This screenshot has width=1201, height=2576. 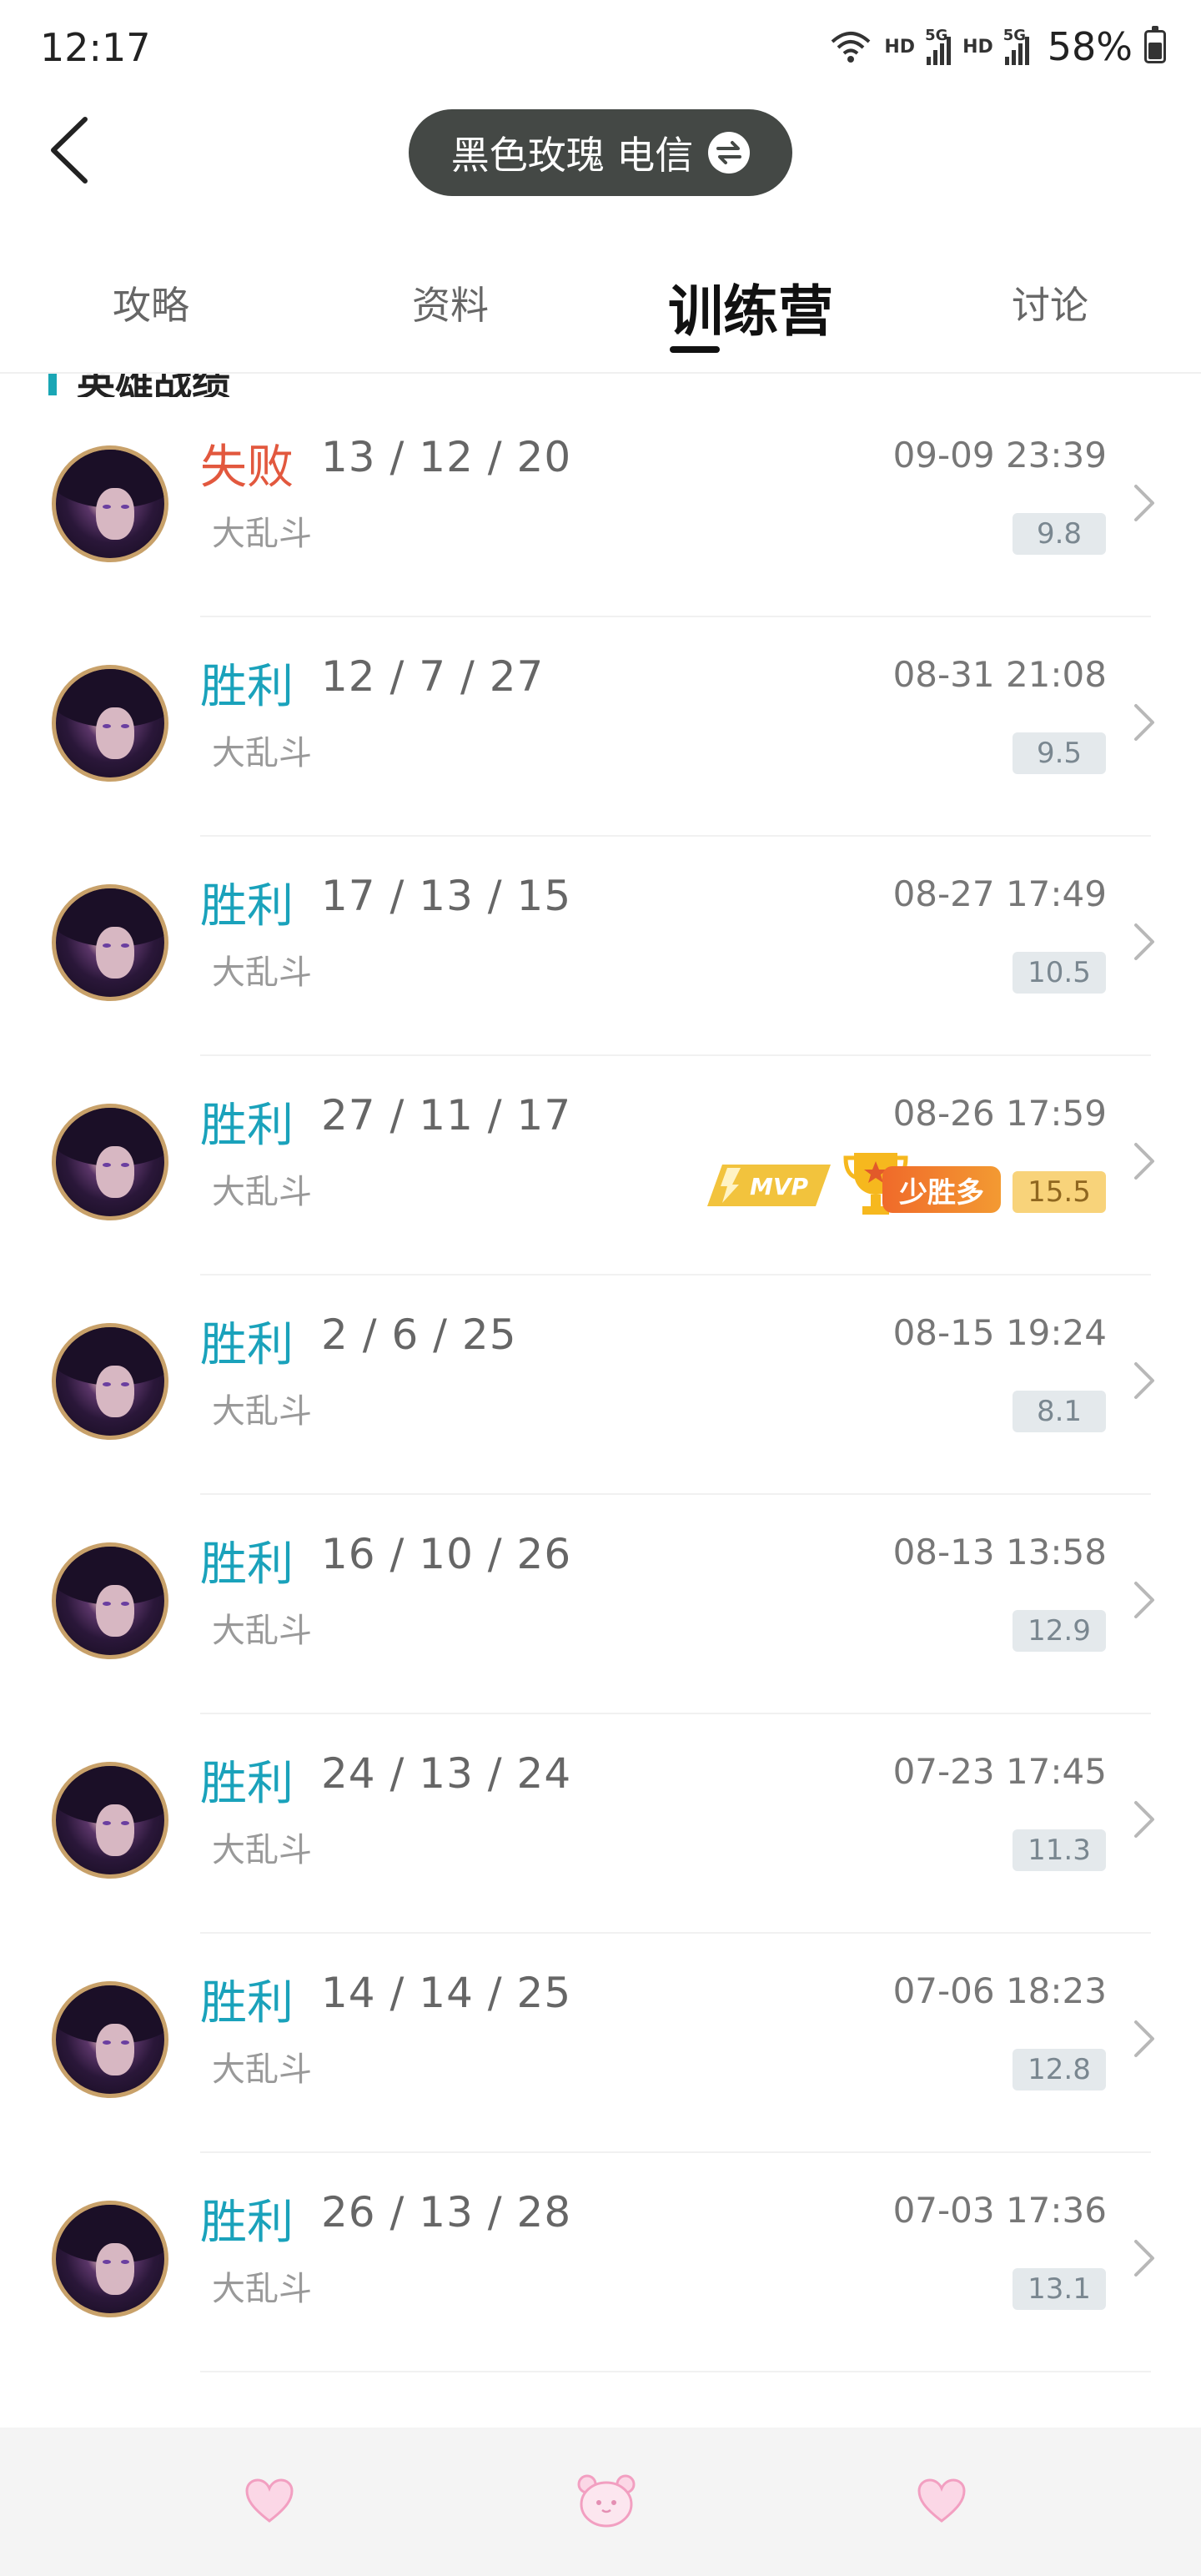 What do you see at coordinates (601, 727) in the screenshot?
I see `match-row: 胜利 12 / 7 / 27 08-31 21:08 大乱斗 9.5` at bounding box center [601, 727].